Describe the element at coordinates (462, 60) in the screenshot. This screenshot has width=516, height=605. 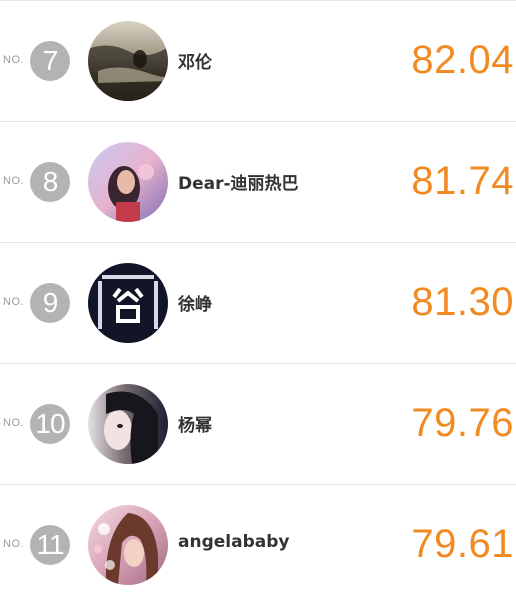
I see `score-value: 82.04` at that location.